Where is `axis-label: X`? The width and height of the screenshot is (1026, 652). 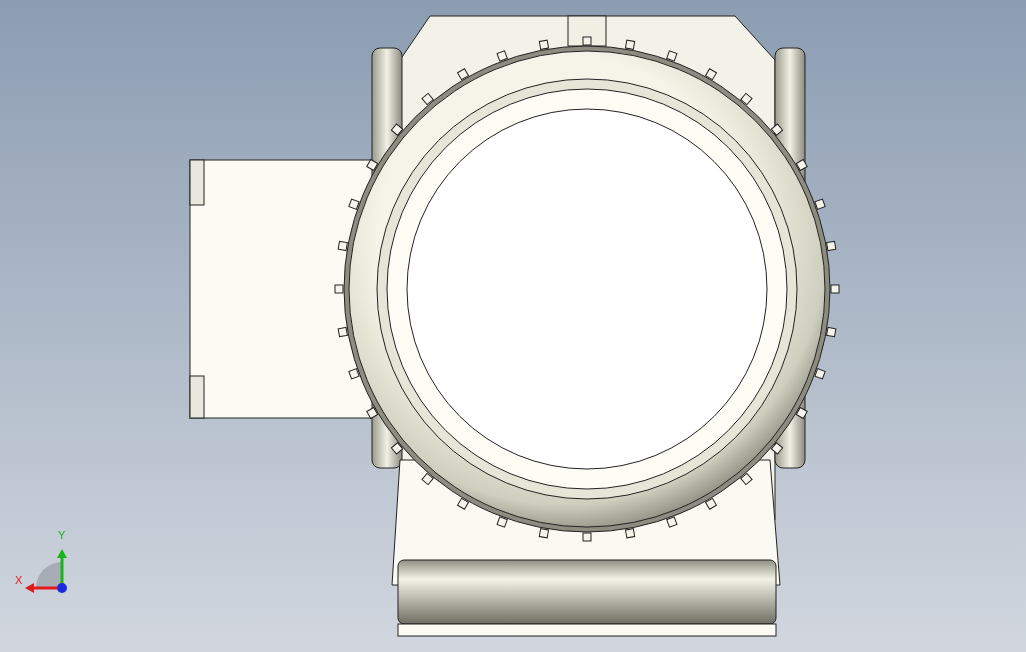 axis-label: X is located at coordinates (19, 580).